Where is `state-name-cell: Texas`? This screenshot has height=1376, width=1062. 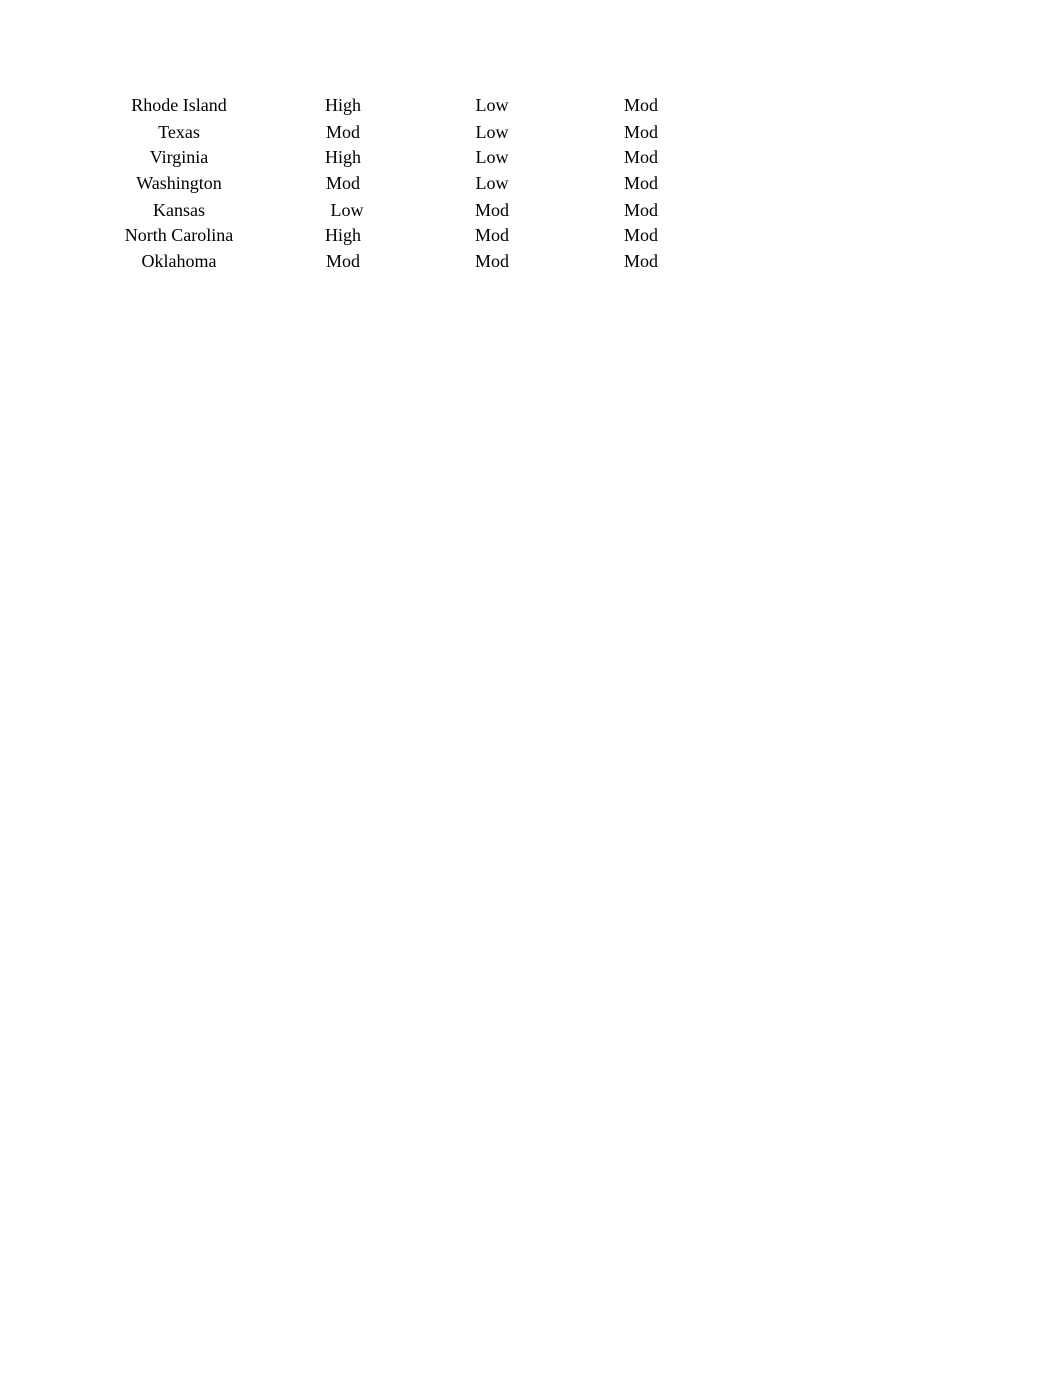
state-name-cell: Texas is located at coordinates (179, 132).